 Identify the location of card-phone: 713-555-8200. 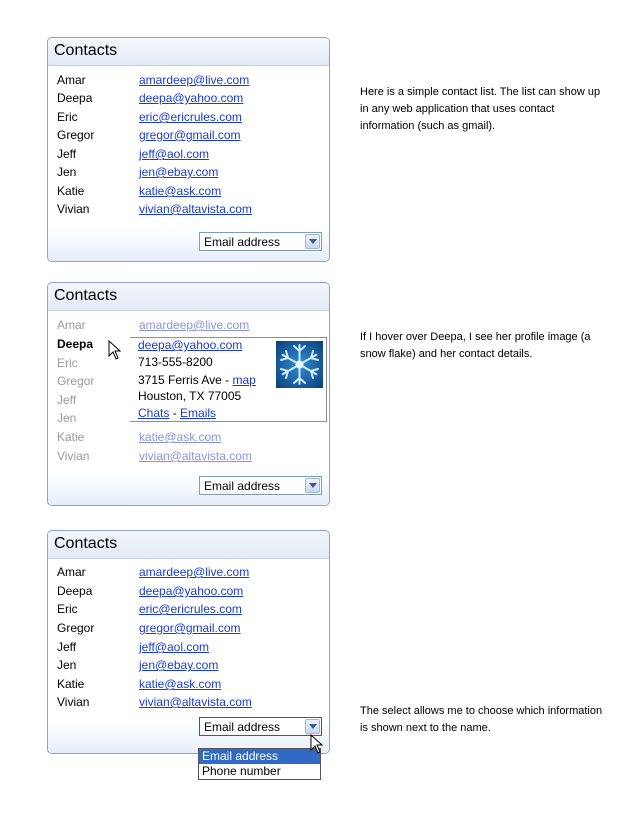
(175, 362).